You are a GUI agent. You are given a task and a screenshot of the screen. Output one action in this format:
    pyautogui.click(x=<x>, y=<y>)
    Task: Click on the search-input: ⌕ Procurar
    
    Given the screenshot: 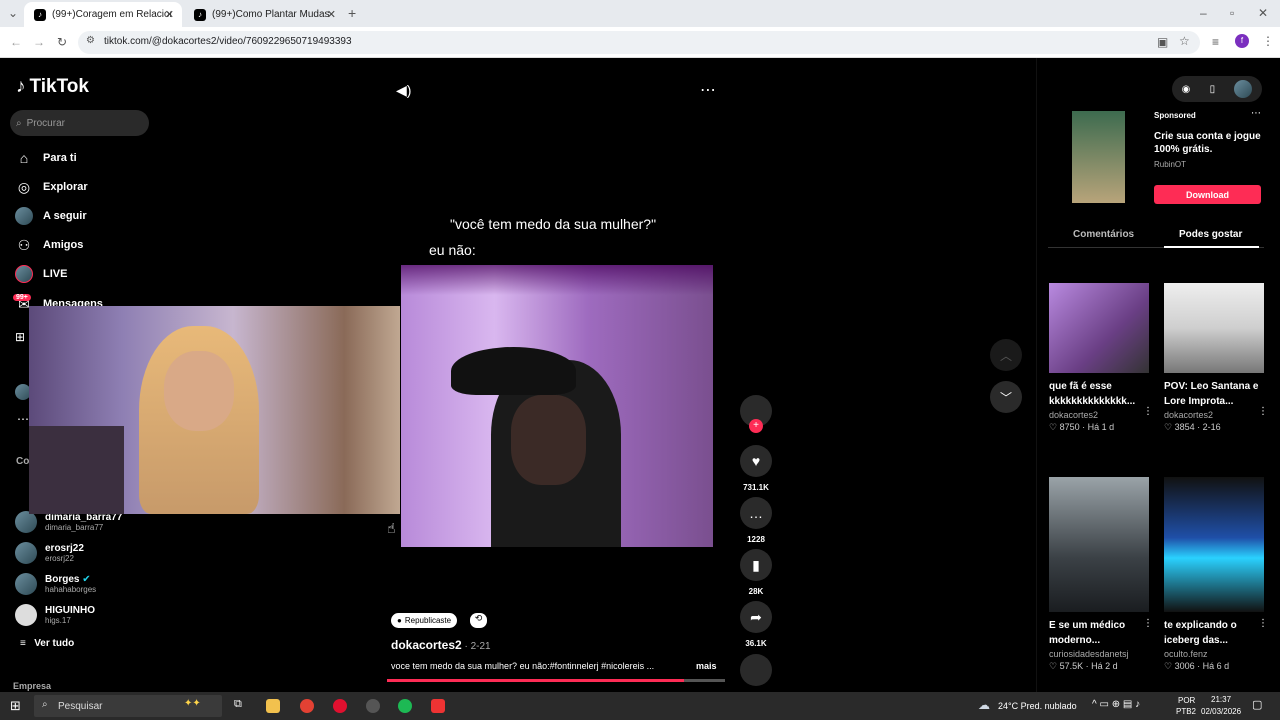 What is the action you would take?
    pyautogui.click(x=79, y=123)
    